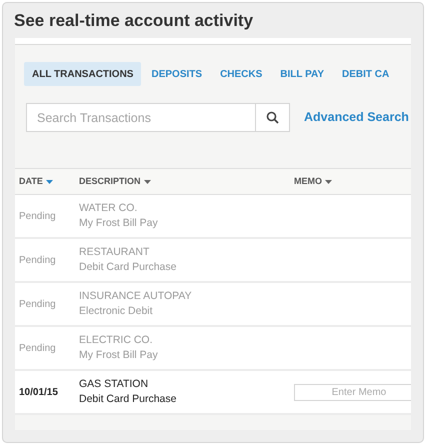  What do you see at coordinates (116, 340) in the screenshot?
I see `payee-name: ELECTRIC CO.` at bounding box center [116, 340].